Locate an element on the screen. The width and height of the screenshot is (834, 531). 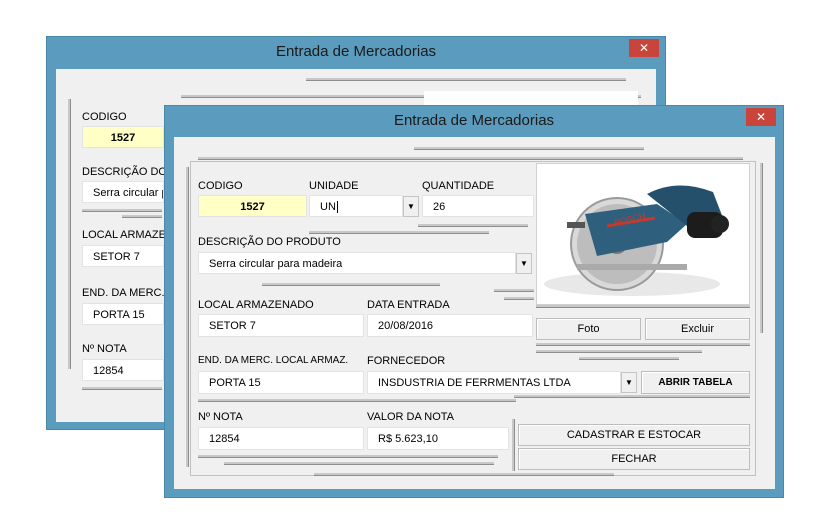
product-photo: BOSCH is located at coordinates (643, 234).